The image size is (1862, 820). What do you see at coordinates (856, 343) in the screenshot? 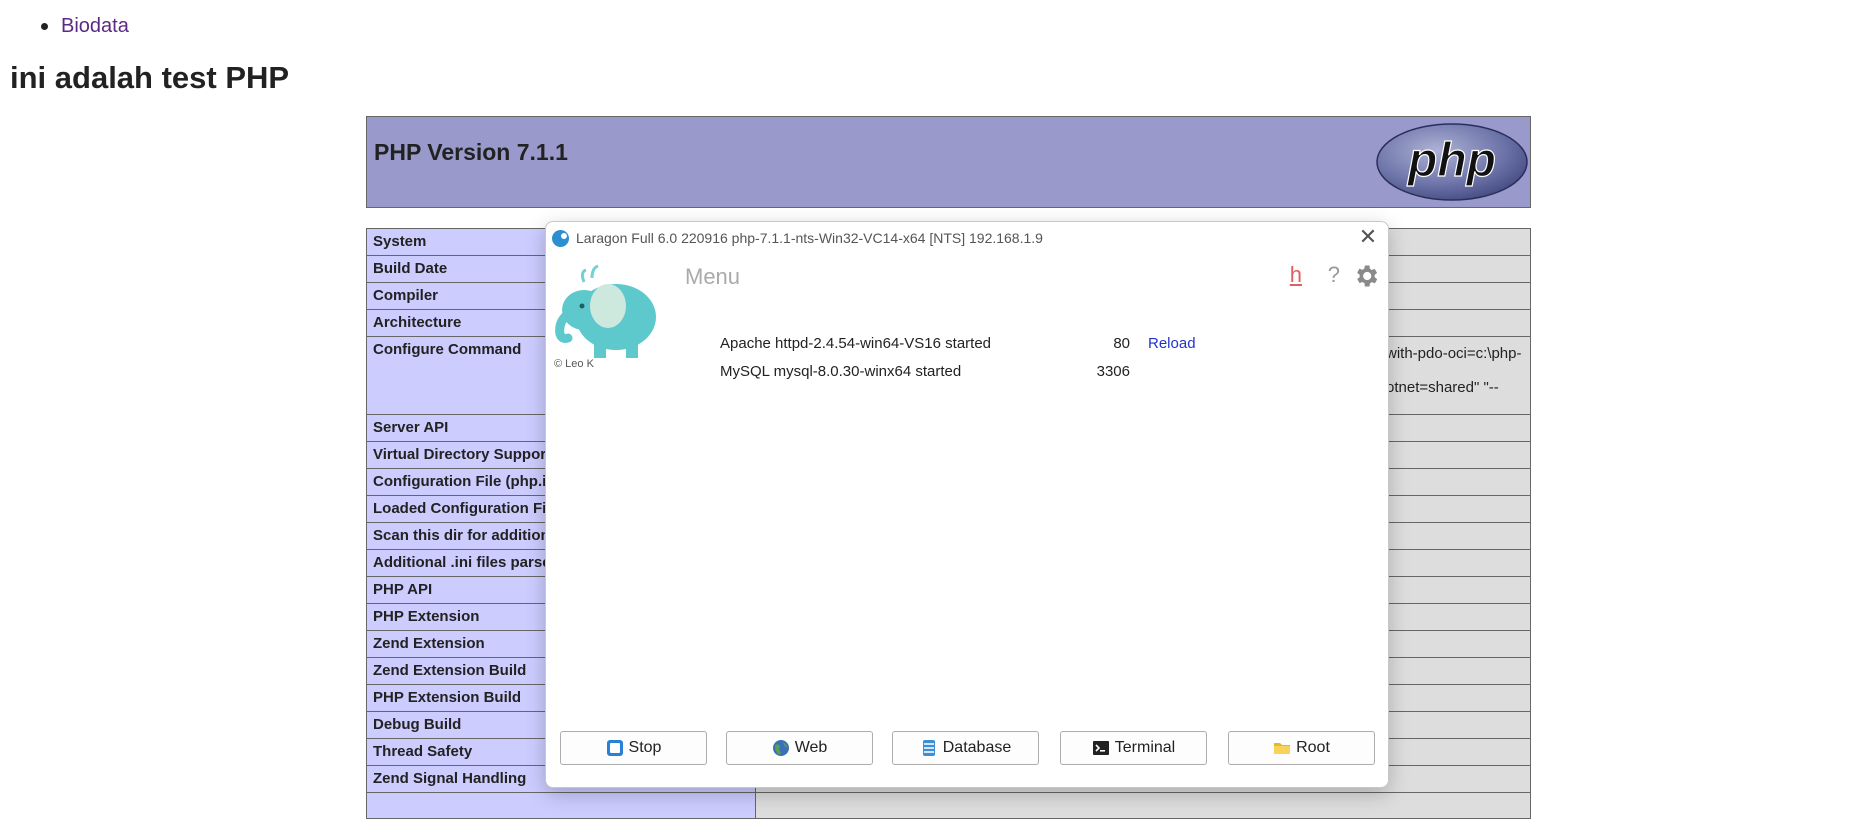
I see `service-name: Apache httpd-2.4.54-win64-VS16 started` at bounding box center [856, 343].